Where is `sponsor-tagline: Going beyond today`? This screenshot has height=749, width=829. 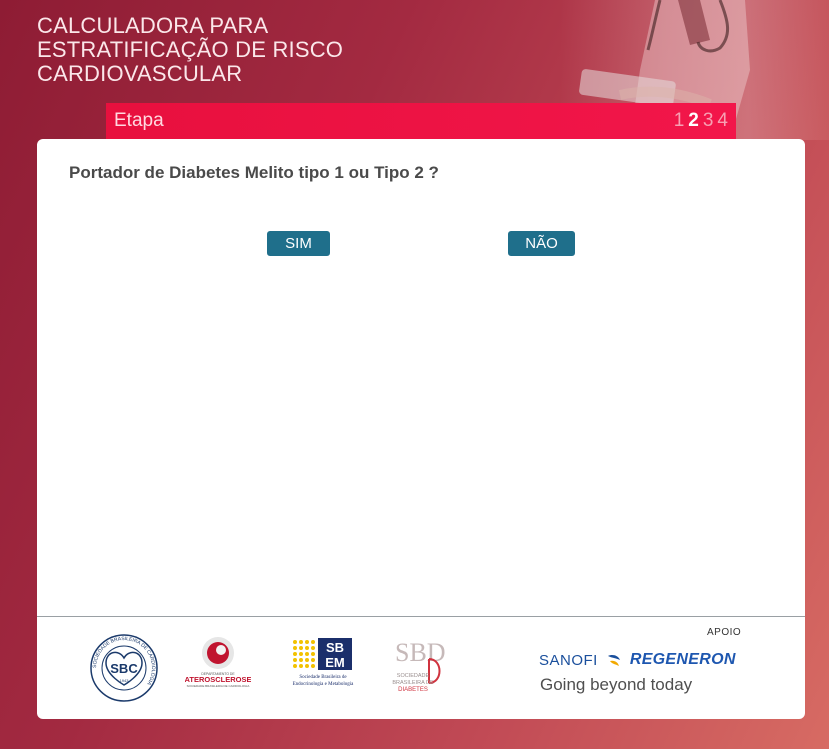
sponsor-tagline: Going beyond today is located at coordinates (616, 684).